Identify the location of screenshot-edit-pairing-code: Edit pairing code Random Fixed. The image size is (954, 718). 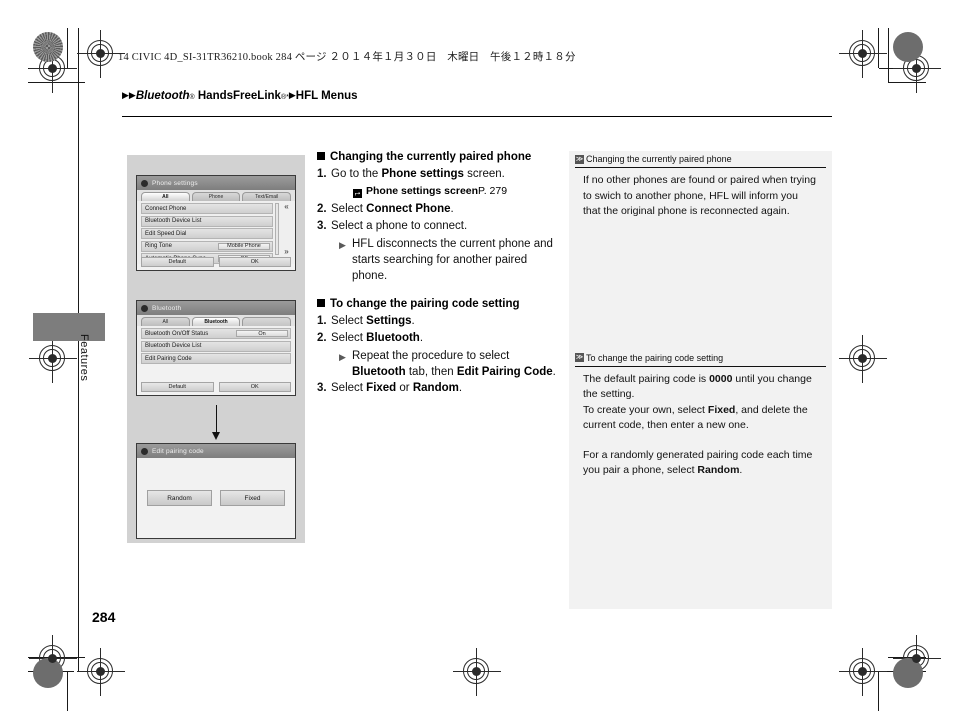
(216, 491).